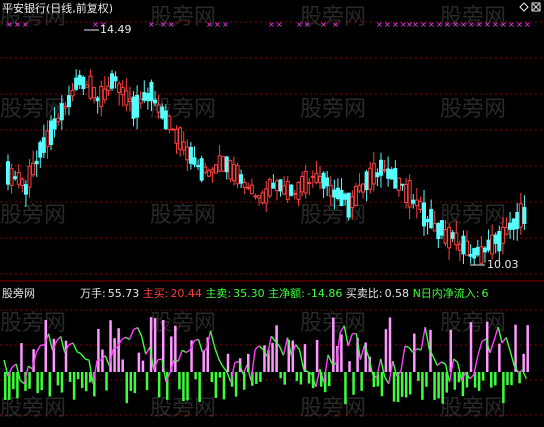  I want to click on watermark-7: 股旁网, so click(473, 109).